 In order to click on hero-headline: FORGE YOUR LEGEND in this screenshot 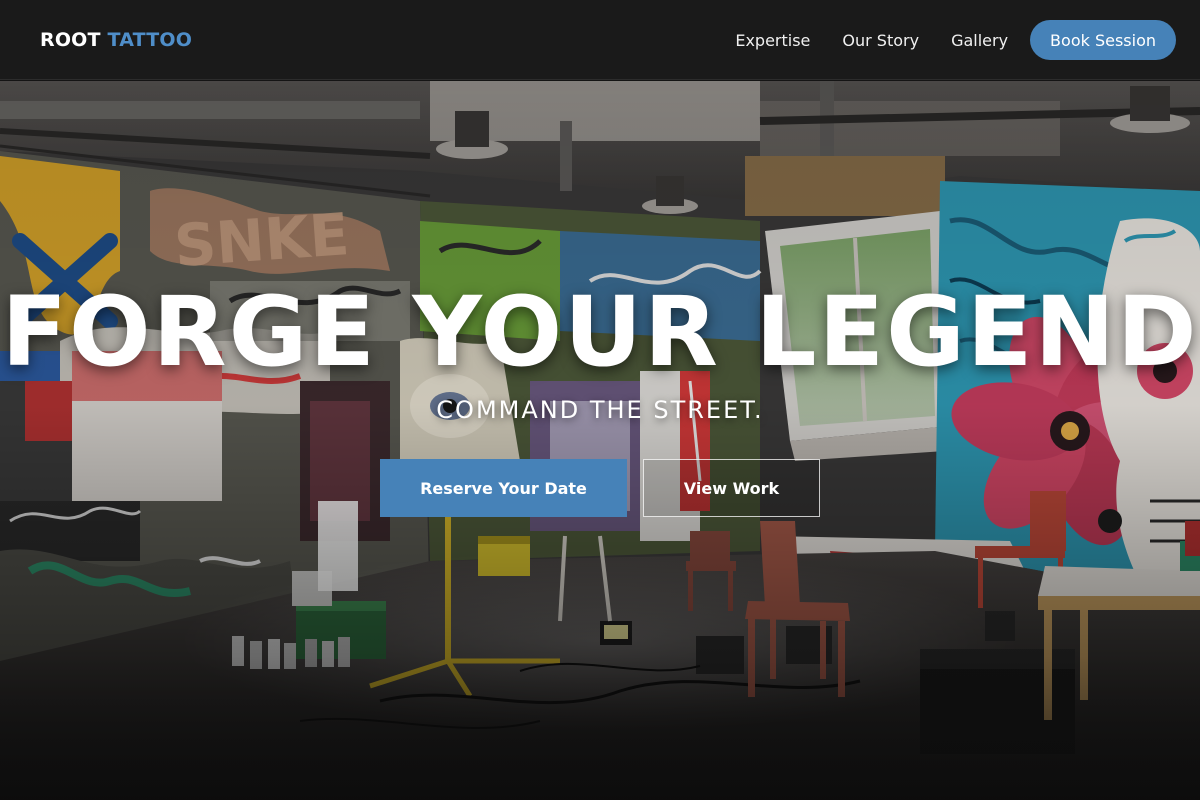, I will do `click(600, 332)`.